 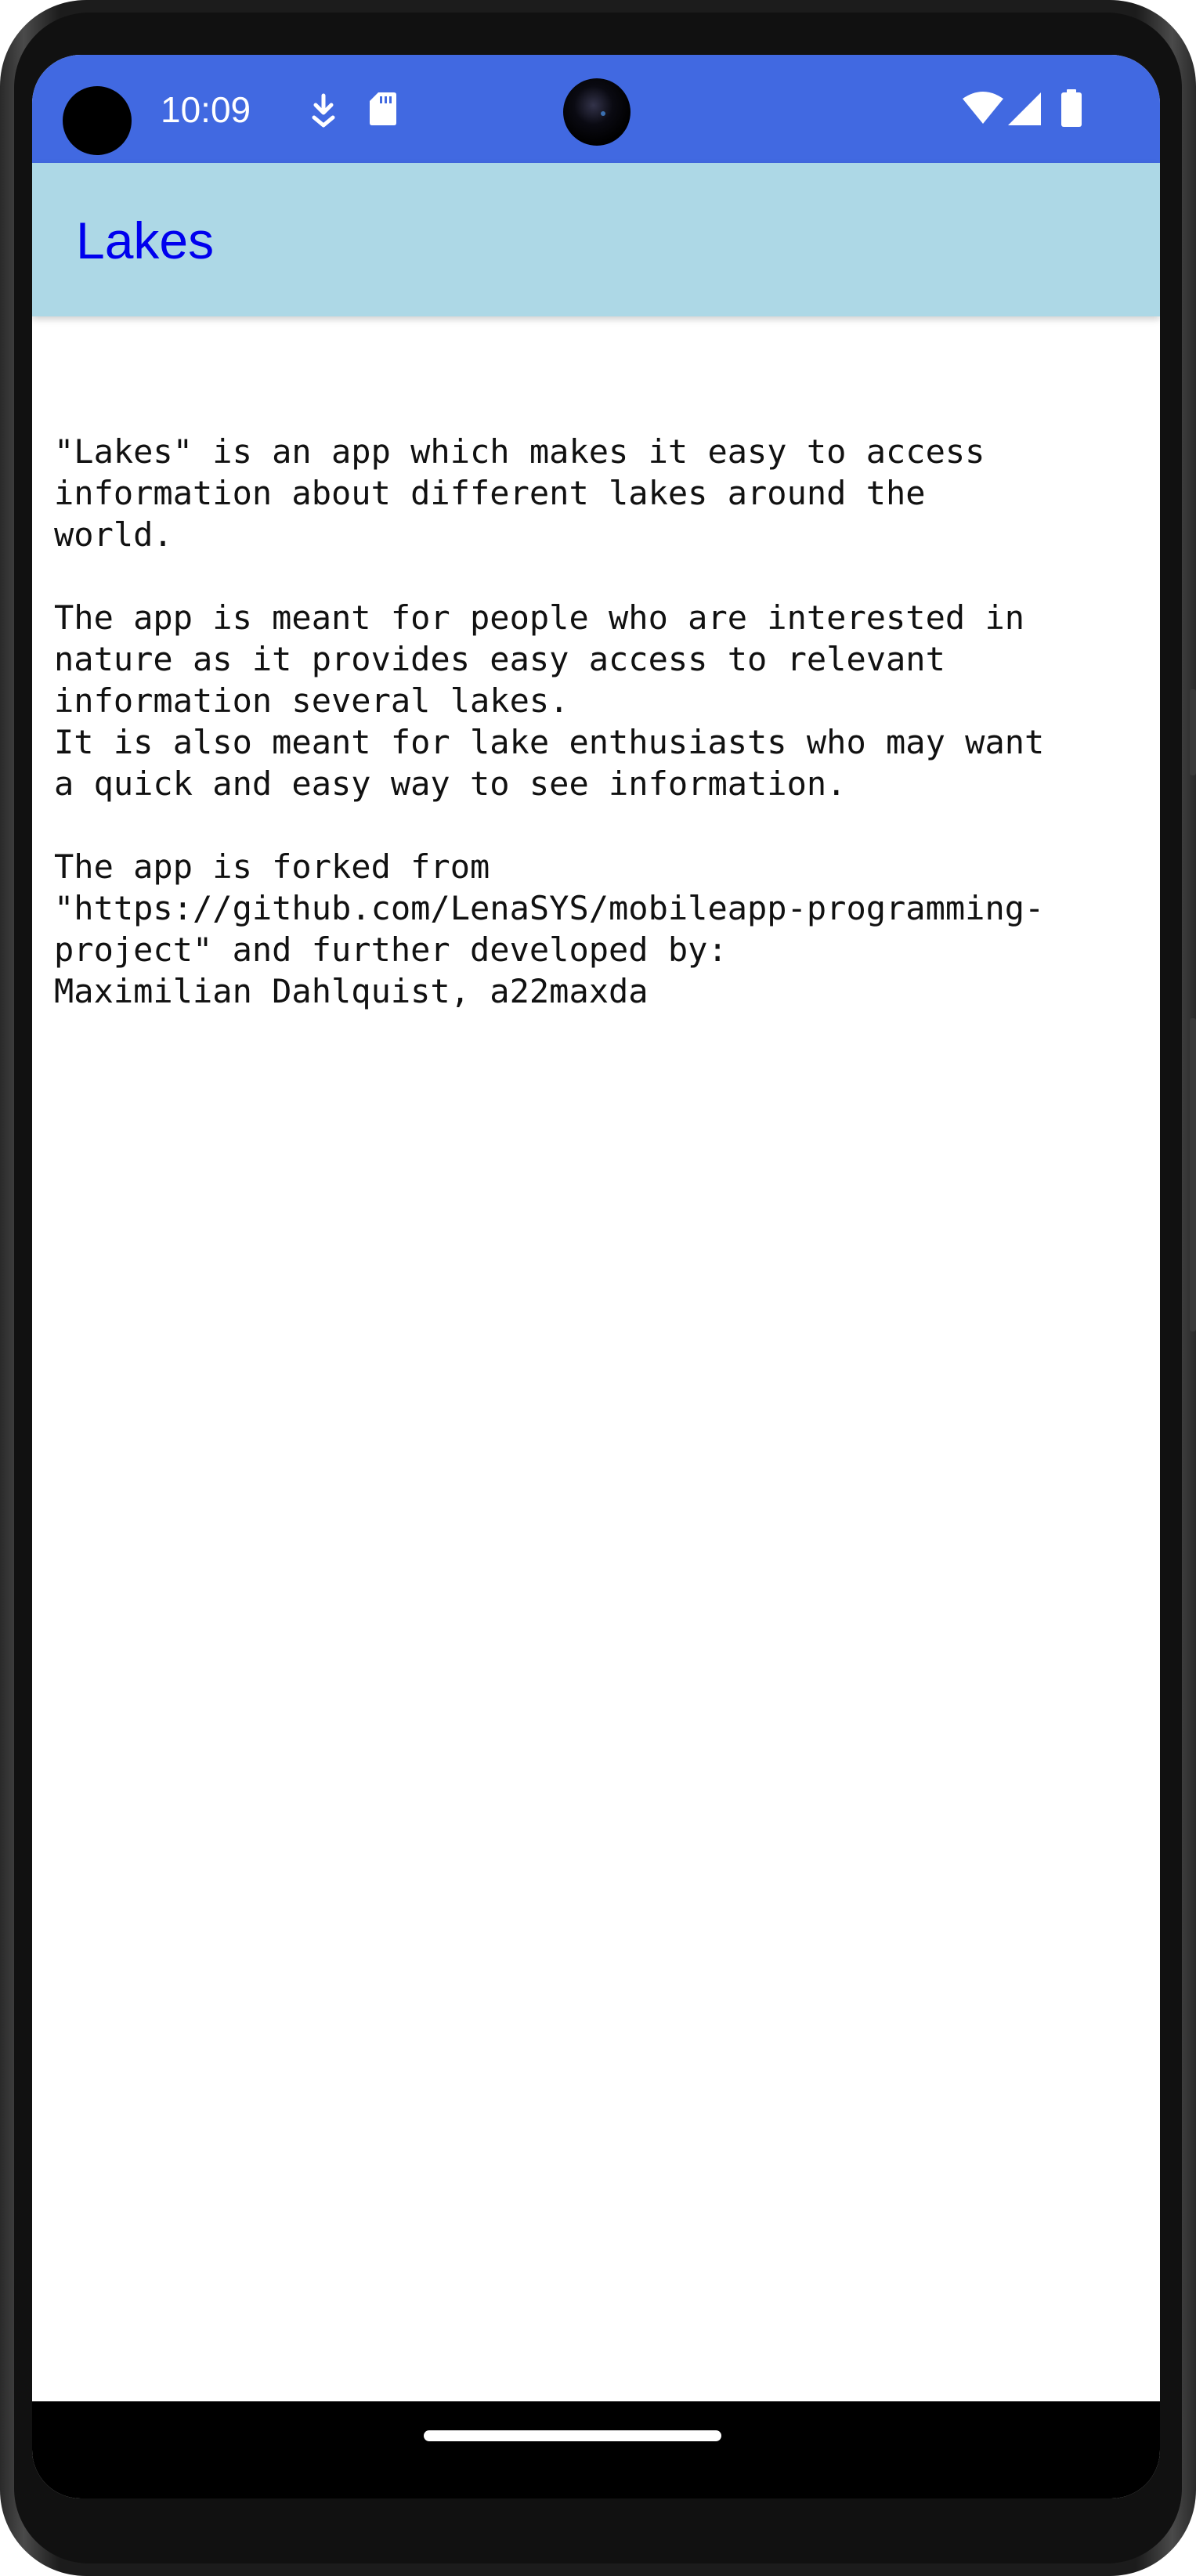 I want to click on home-gesture-handle, so click(x=572, y=2435).